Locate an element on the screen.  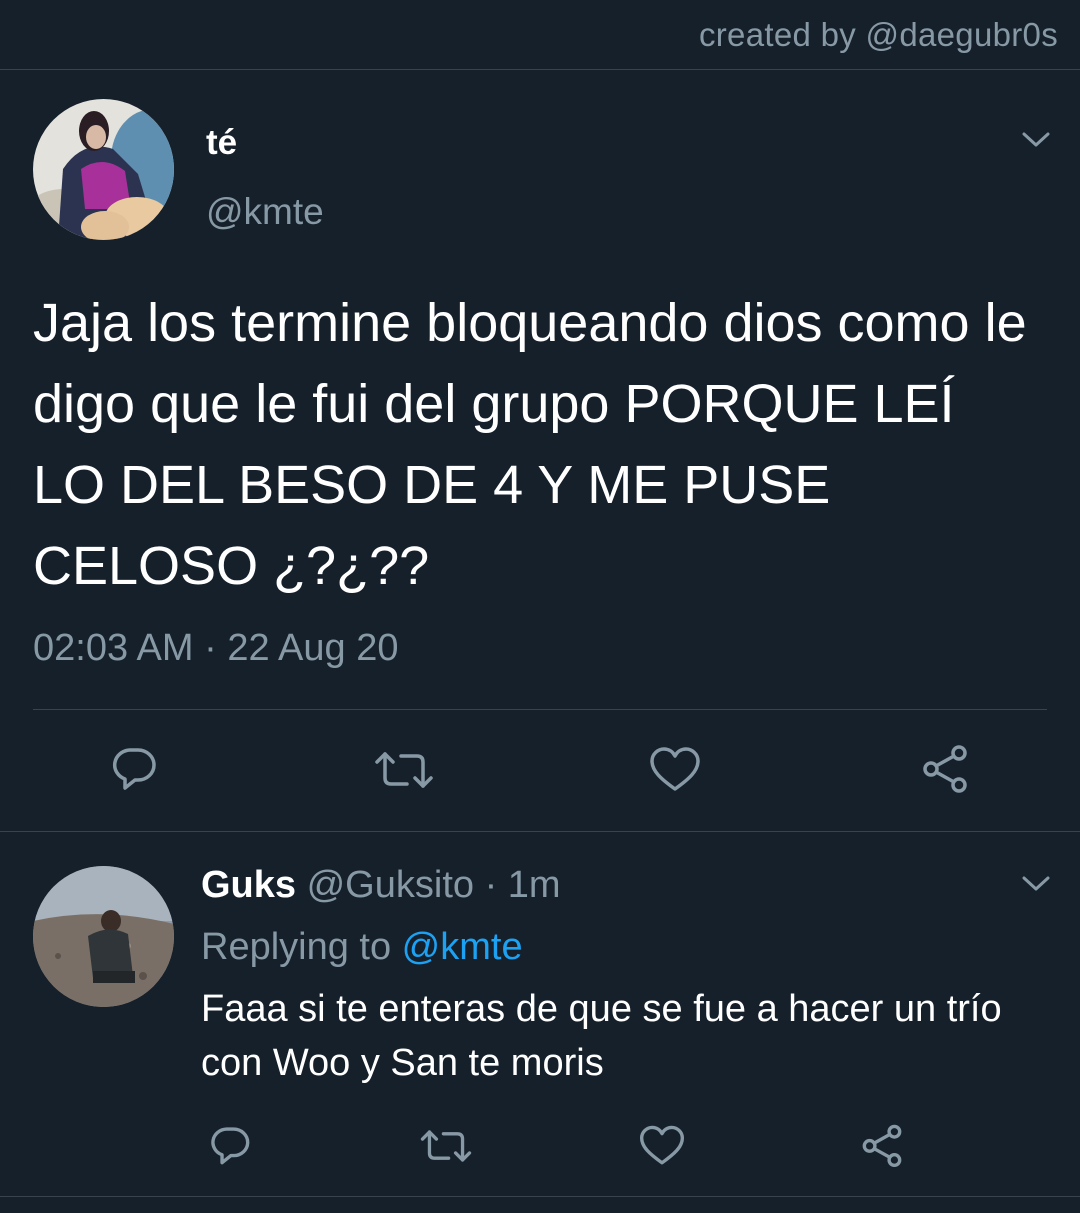
watermark: created by @daegubr0s is located at coordinates (878, 34).